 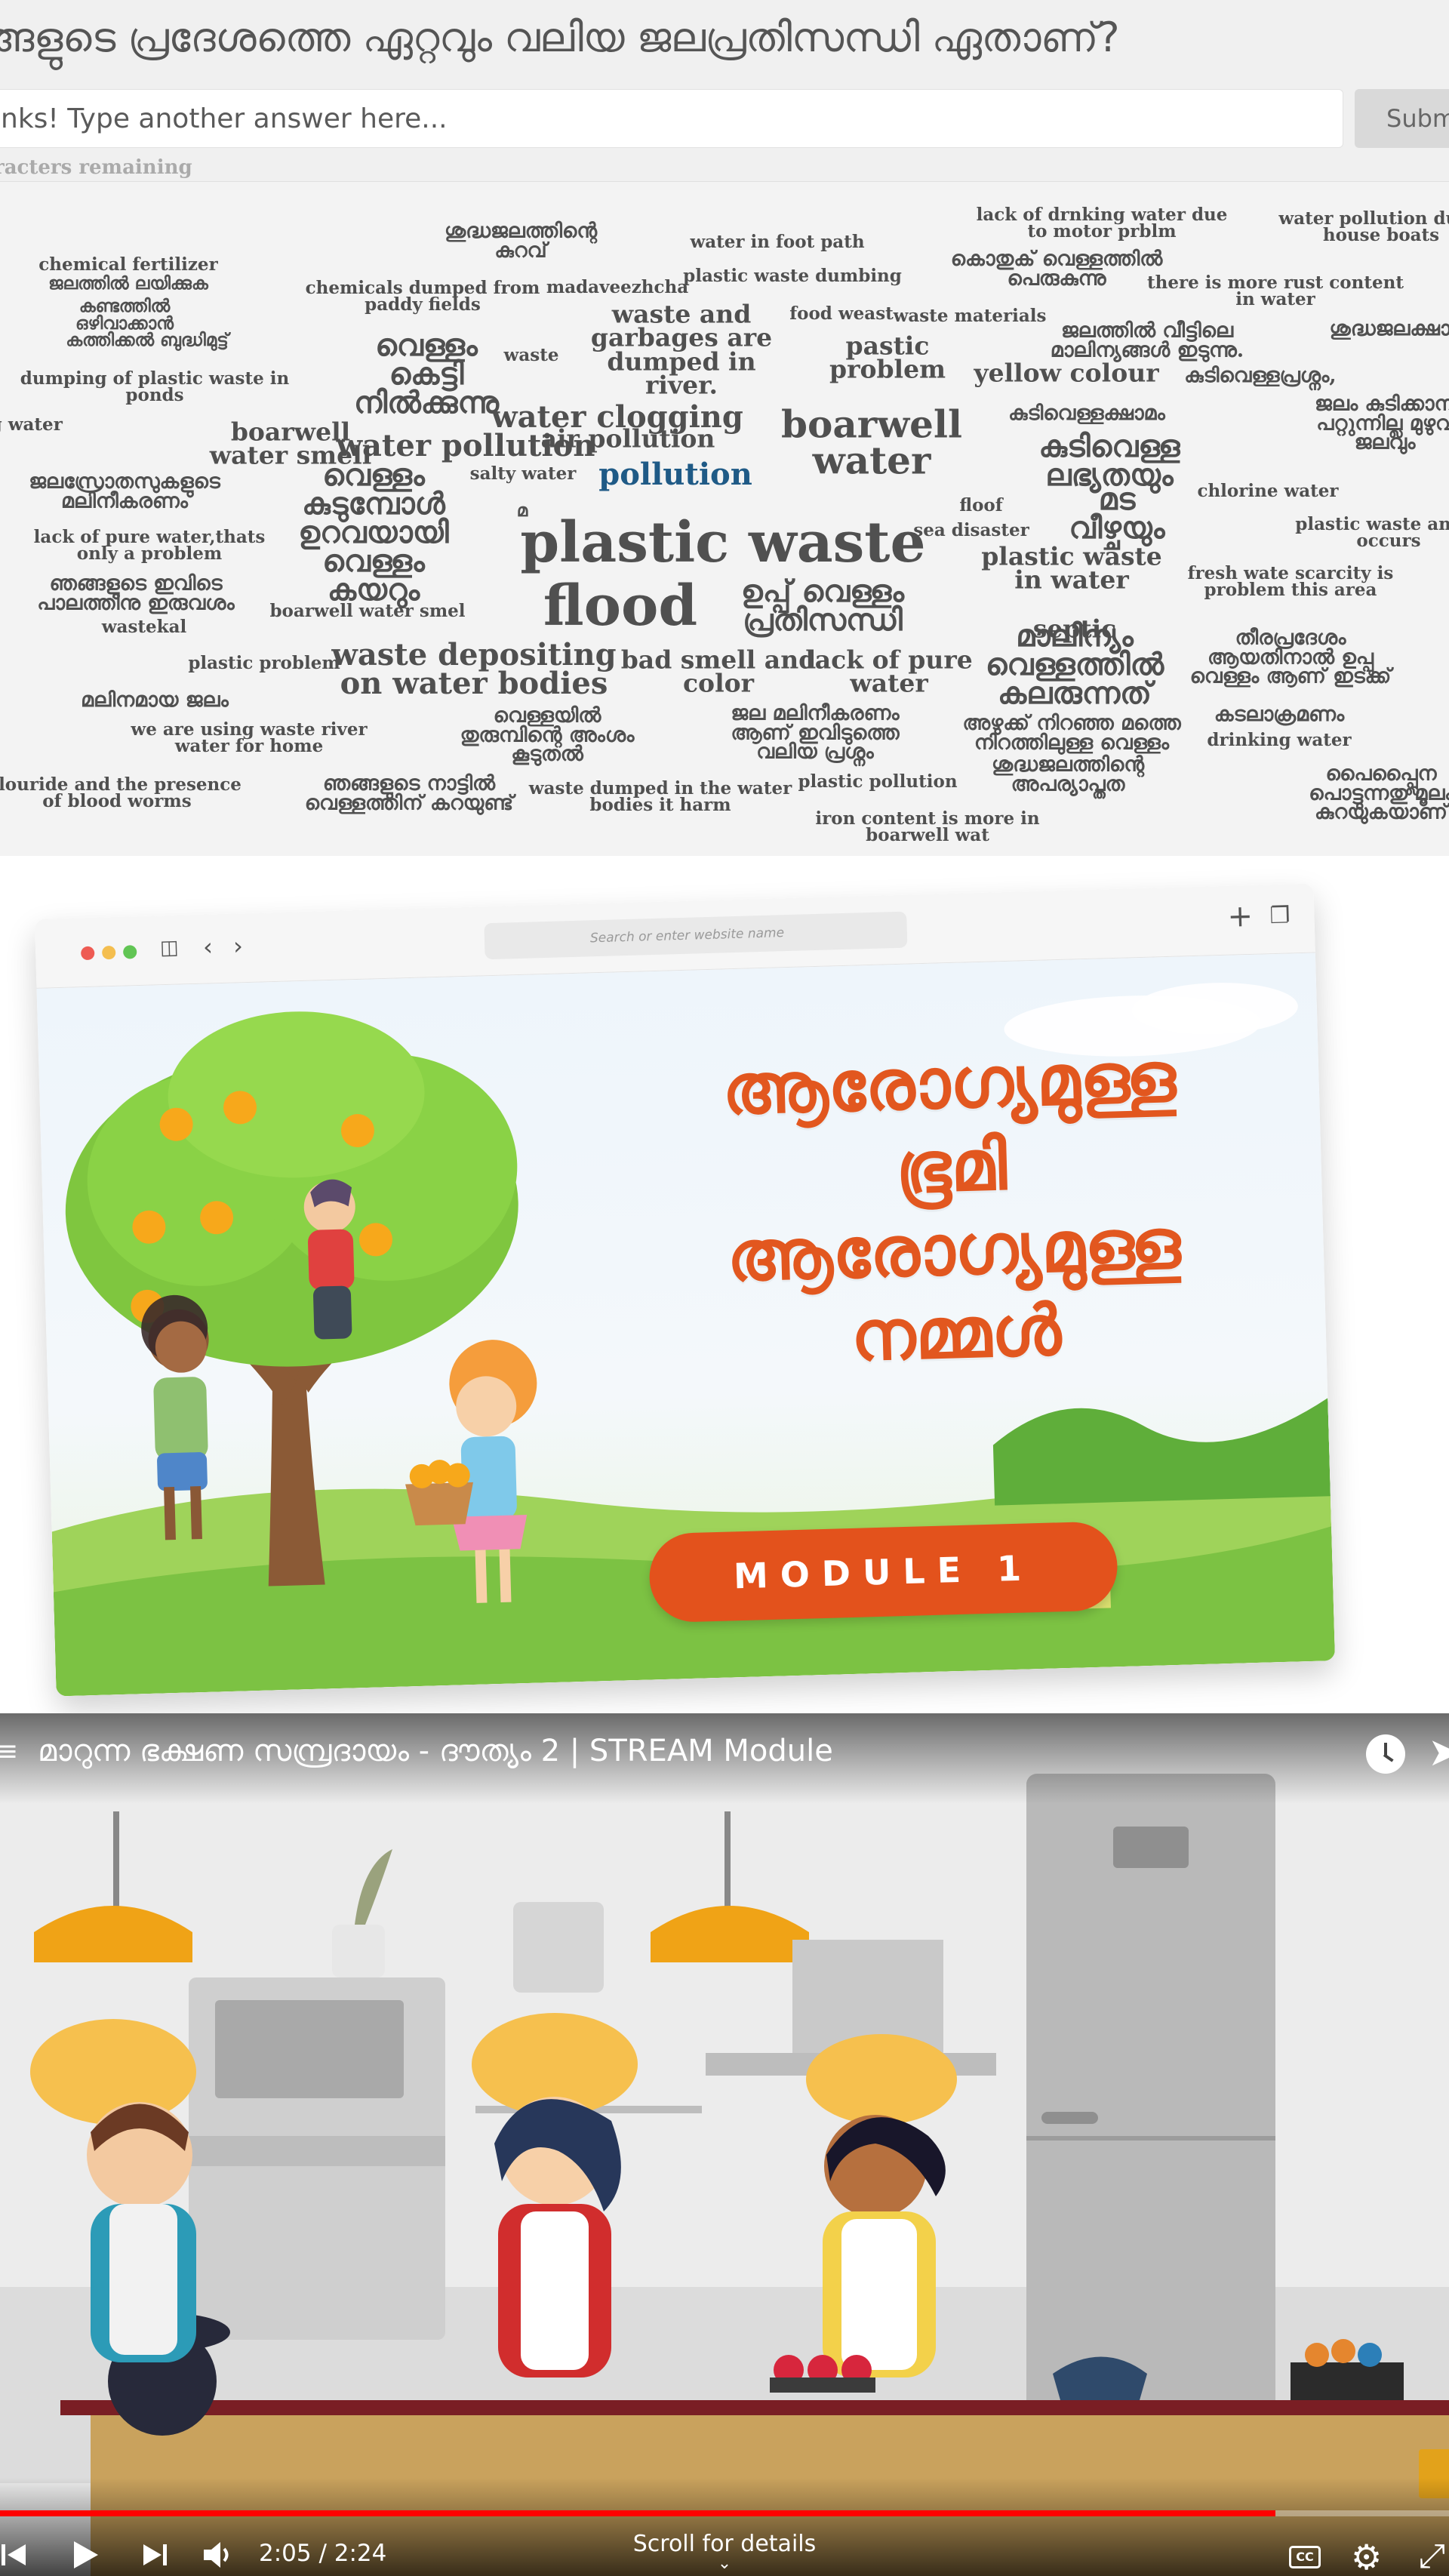 I want to click on tabs-icon: ❐, so click(x=1280, y=916).